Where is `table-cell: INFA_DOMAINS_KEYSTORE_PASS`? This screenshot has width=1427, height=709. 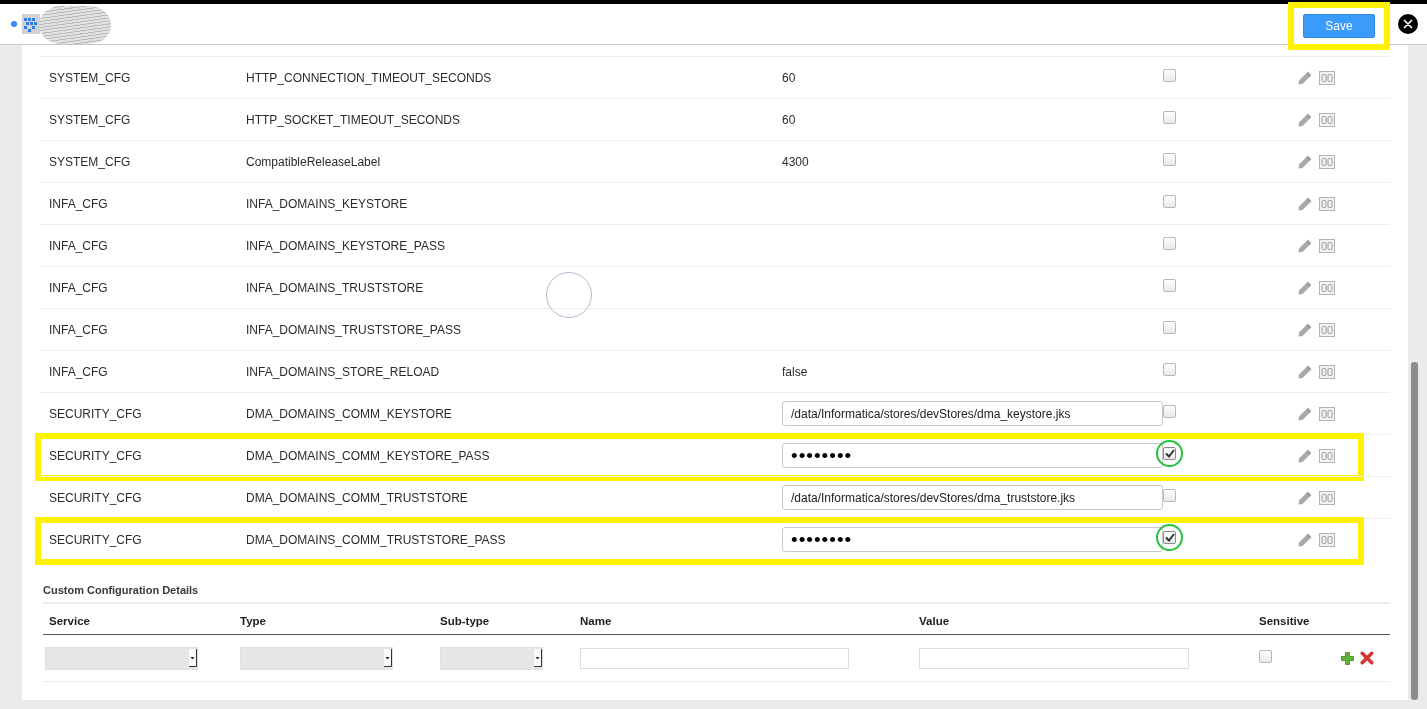 table-cell: INFA_DOMAINS_KEYSTORE_PASS is located at coordinates (345, 245).